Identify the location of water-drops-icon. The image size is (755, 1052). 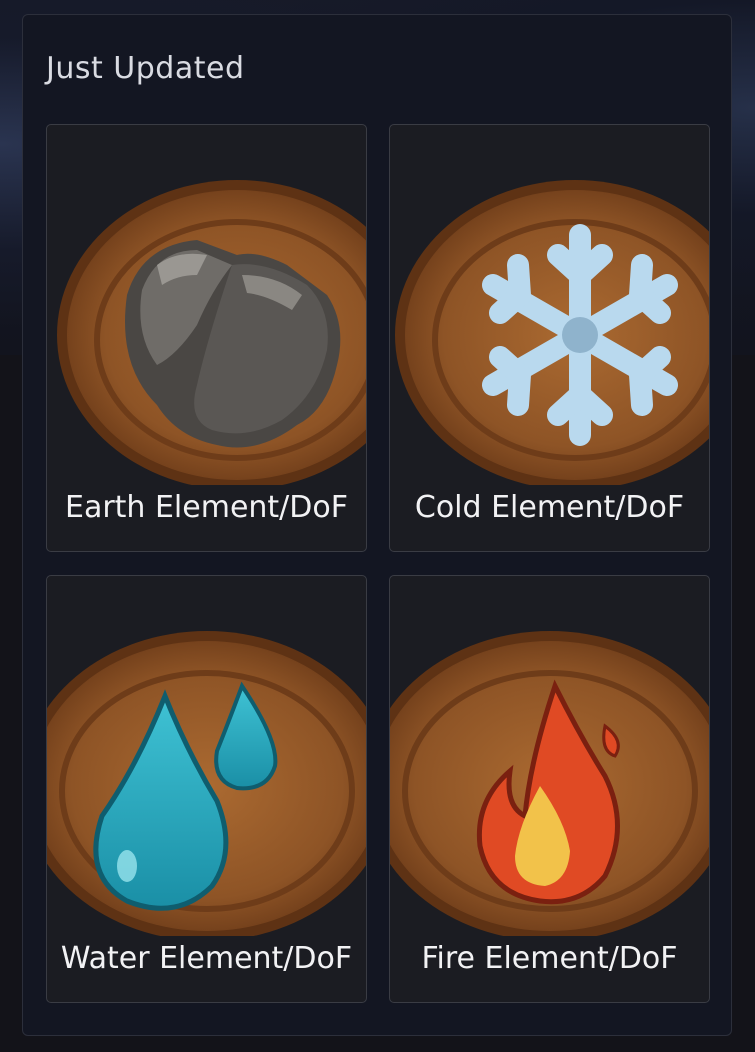
(206, 756).